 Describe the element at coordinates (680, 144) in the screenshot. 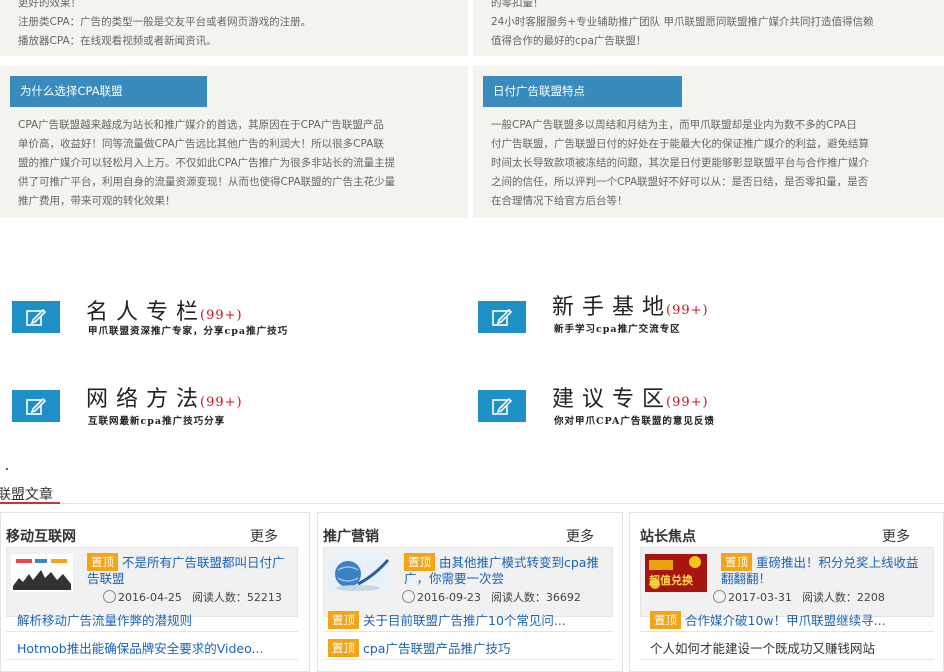

I see `daily-pay-line-2: 付广告联盟，广告联盟日付的好处在于能最大化的保证推广媒介的利益，避免结算` at that location.